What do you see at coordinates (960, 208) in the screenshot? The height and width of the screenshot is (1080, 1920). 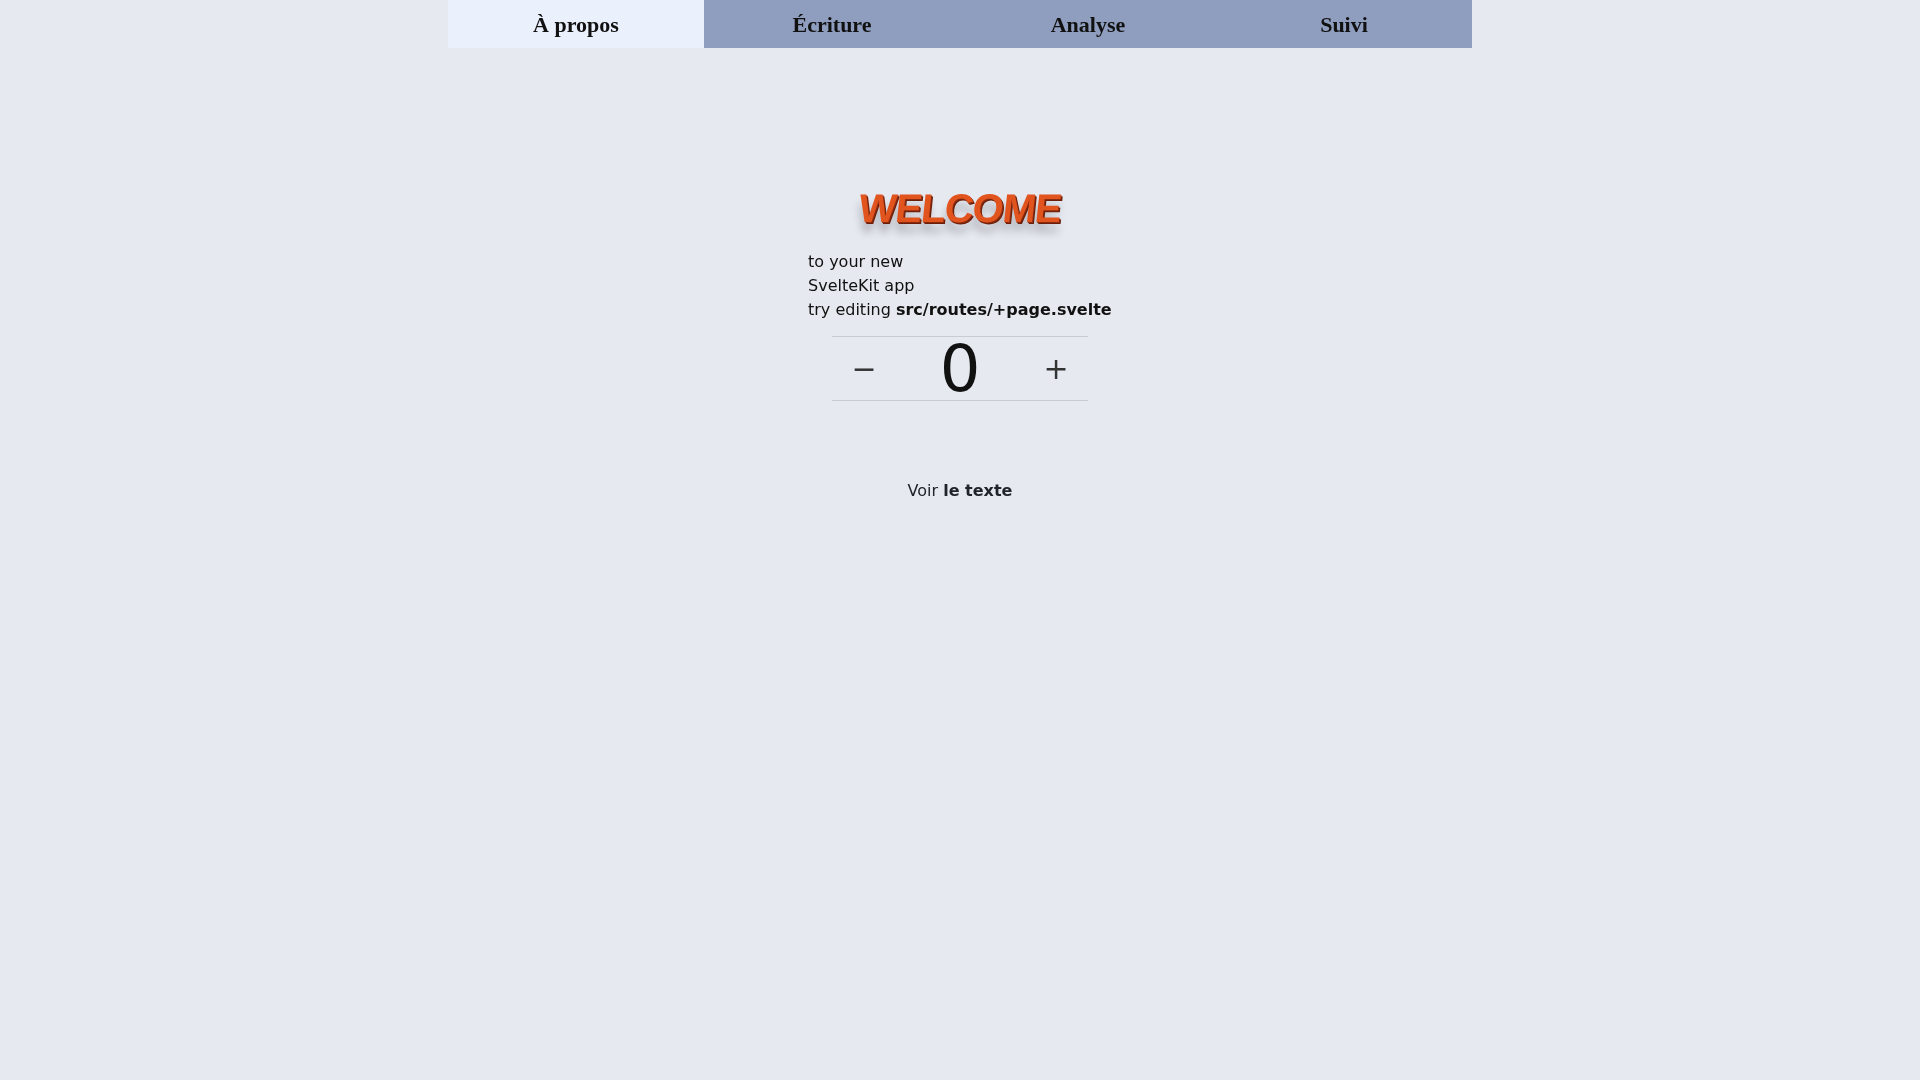 I see `welcome-logo: WELCOME` at bounding box center [960, 208].